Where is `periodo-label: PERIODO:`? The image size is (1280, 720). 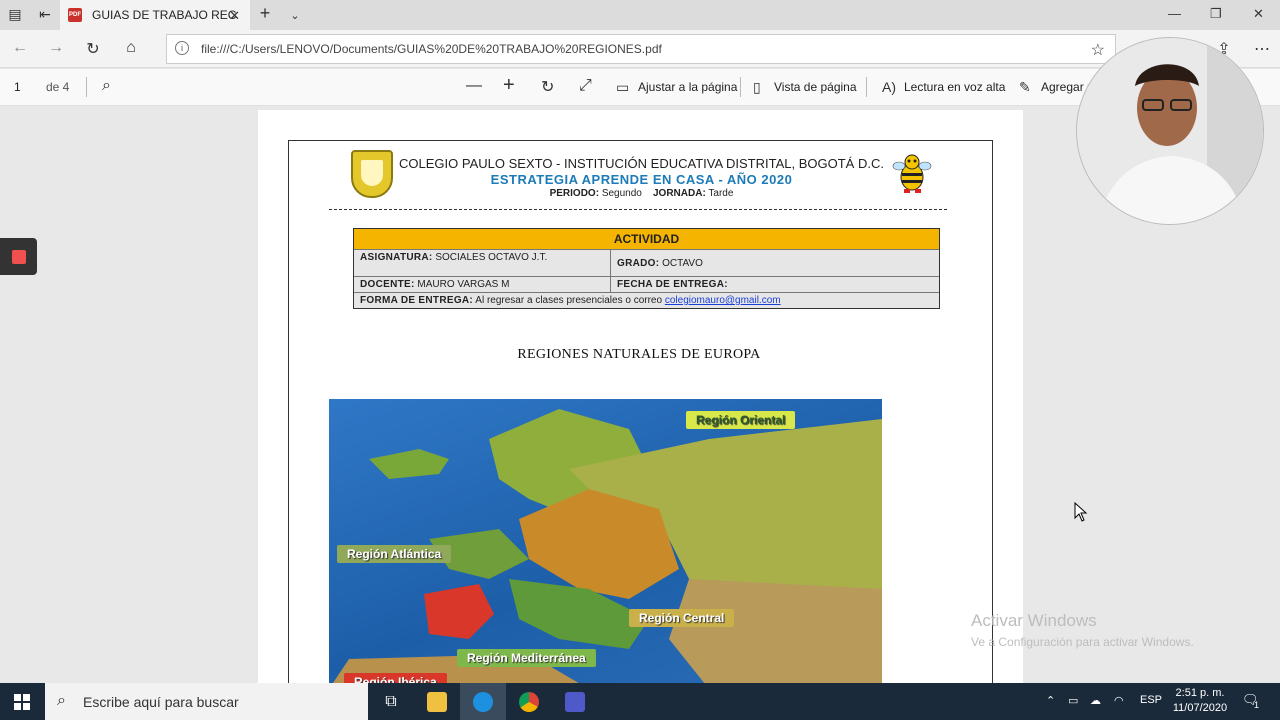 periodo-label: PERIODO: is located at coordinates (574, 193).